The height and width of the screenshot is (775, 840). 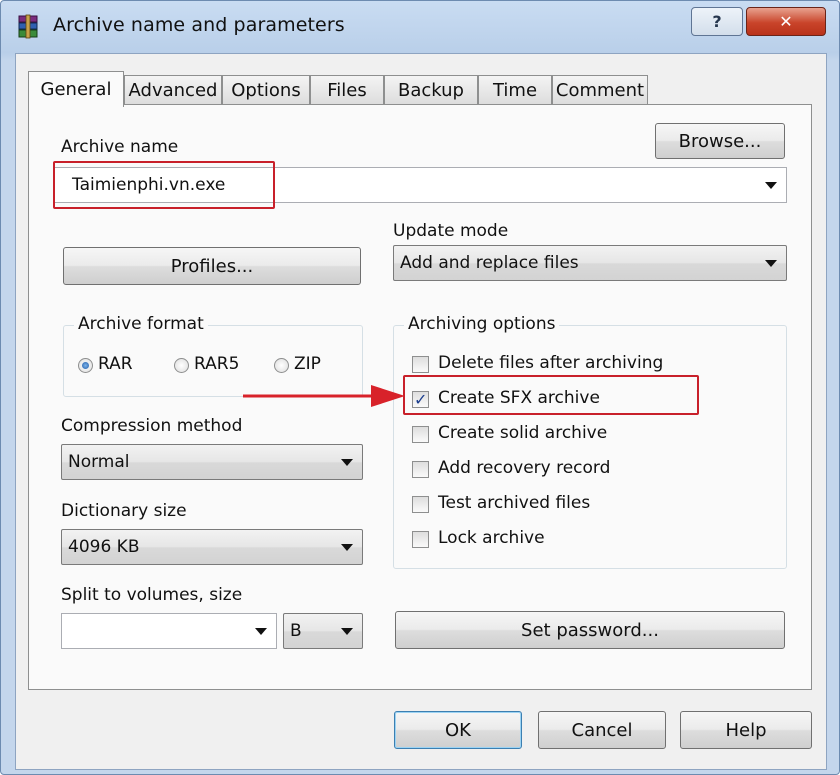 What do you see at coordinates (115, 364) in the screenshot?
I see `radio-rar-label: RAR` at bounding box center [115, 364].